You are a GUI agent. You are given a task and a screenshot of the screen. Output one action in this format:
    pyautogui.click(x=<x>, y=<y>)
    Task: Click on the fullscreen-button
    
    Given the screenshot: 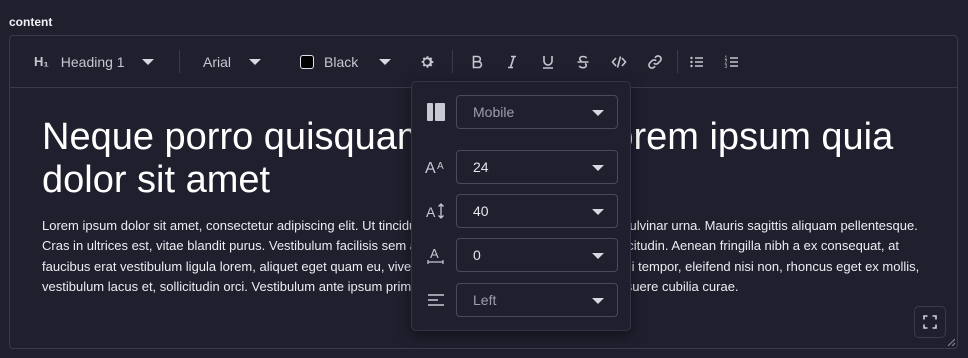 What is the action you would take?
    pyautogui.click(x=930, y=322)
    